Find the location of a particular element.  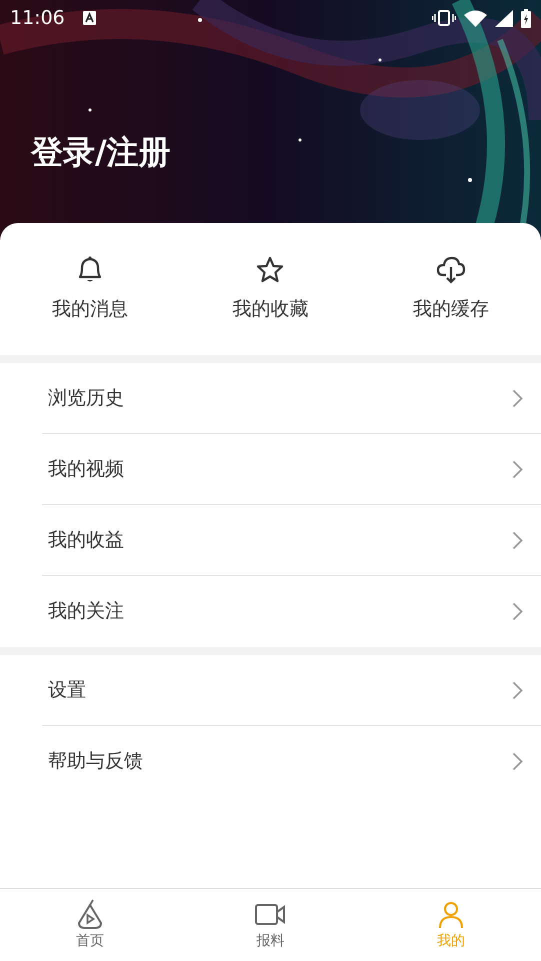

tab-item: 首页 is located at coordinates (90, 925).